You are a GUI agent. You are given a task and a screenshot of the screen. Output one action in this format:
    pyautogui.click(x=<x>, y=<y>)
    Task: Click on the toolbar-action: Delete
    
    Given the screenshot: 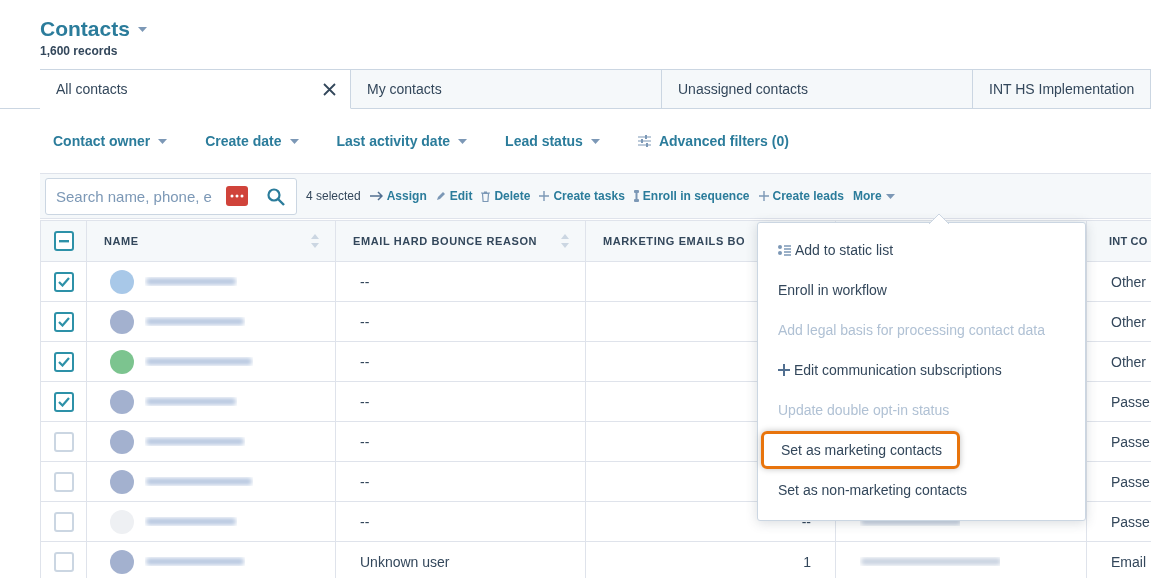 What is the action you would take?
    pyautogui.click(x=506, y=196)
    